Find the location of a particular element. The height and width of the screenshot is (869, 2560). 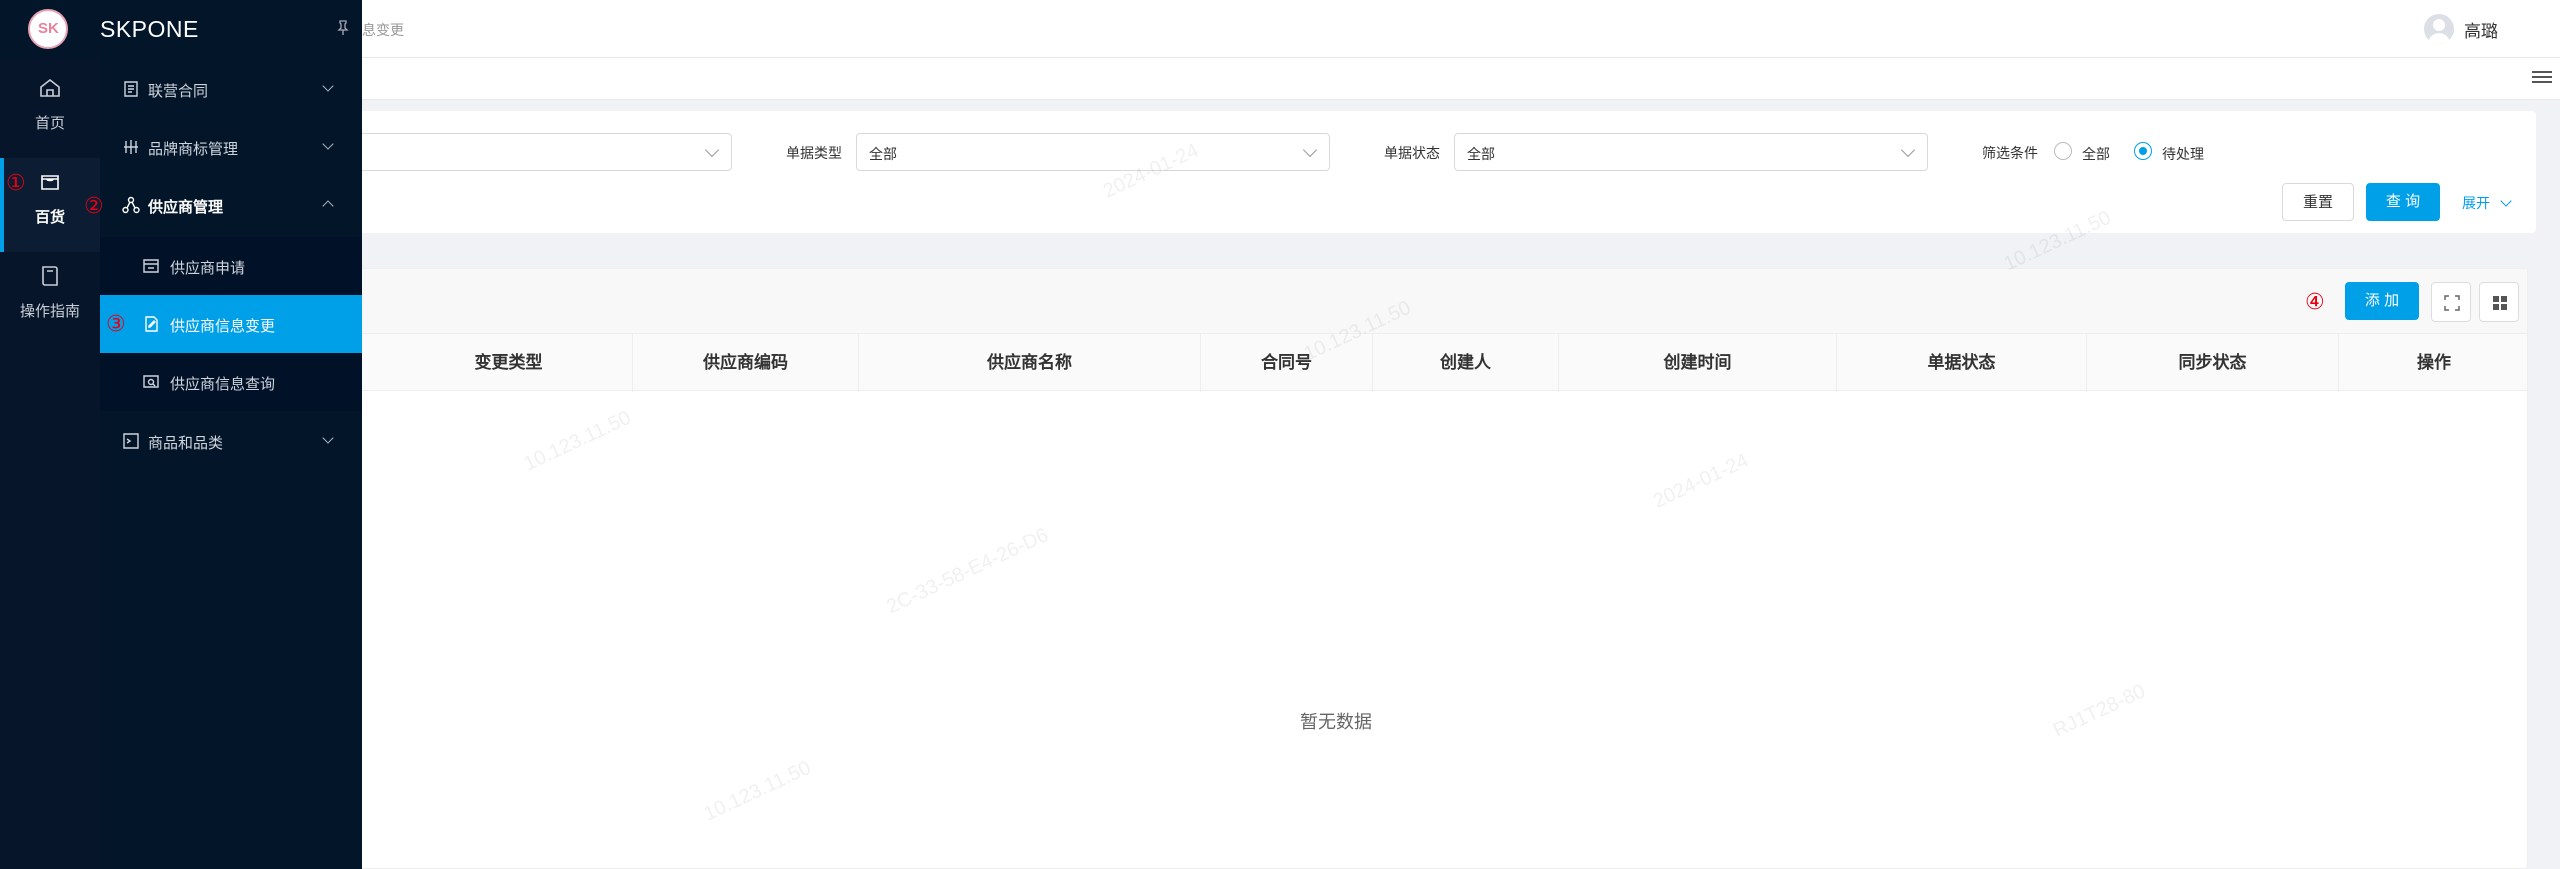

nav-group-label: 联营合同 is located at coordinates (178, 91).